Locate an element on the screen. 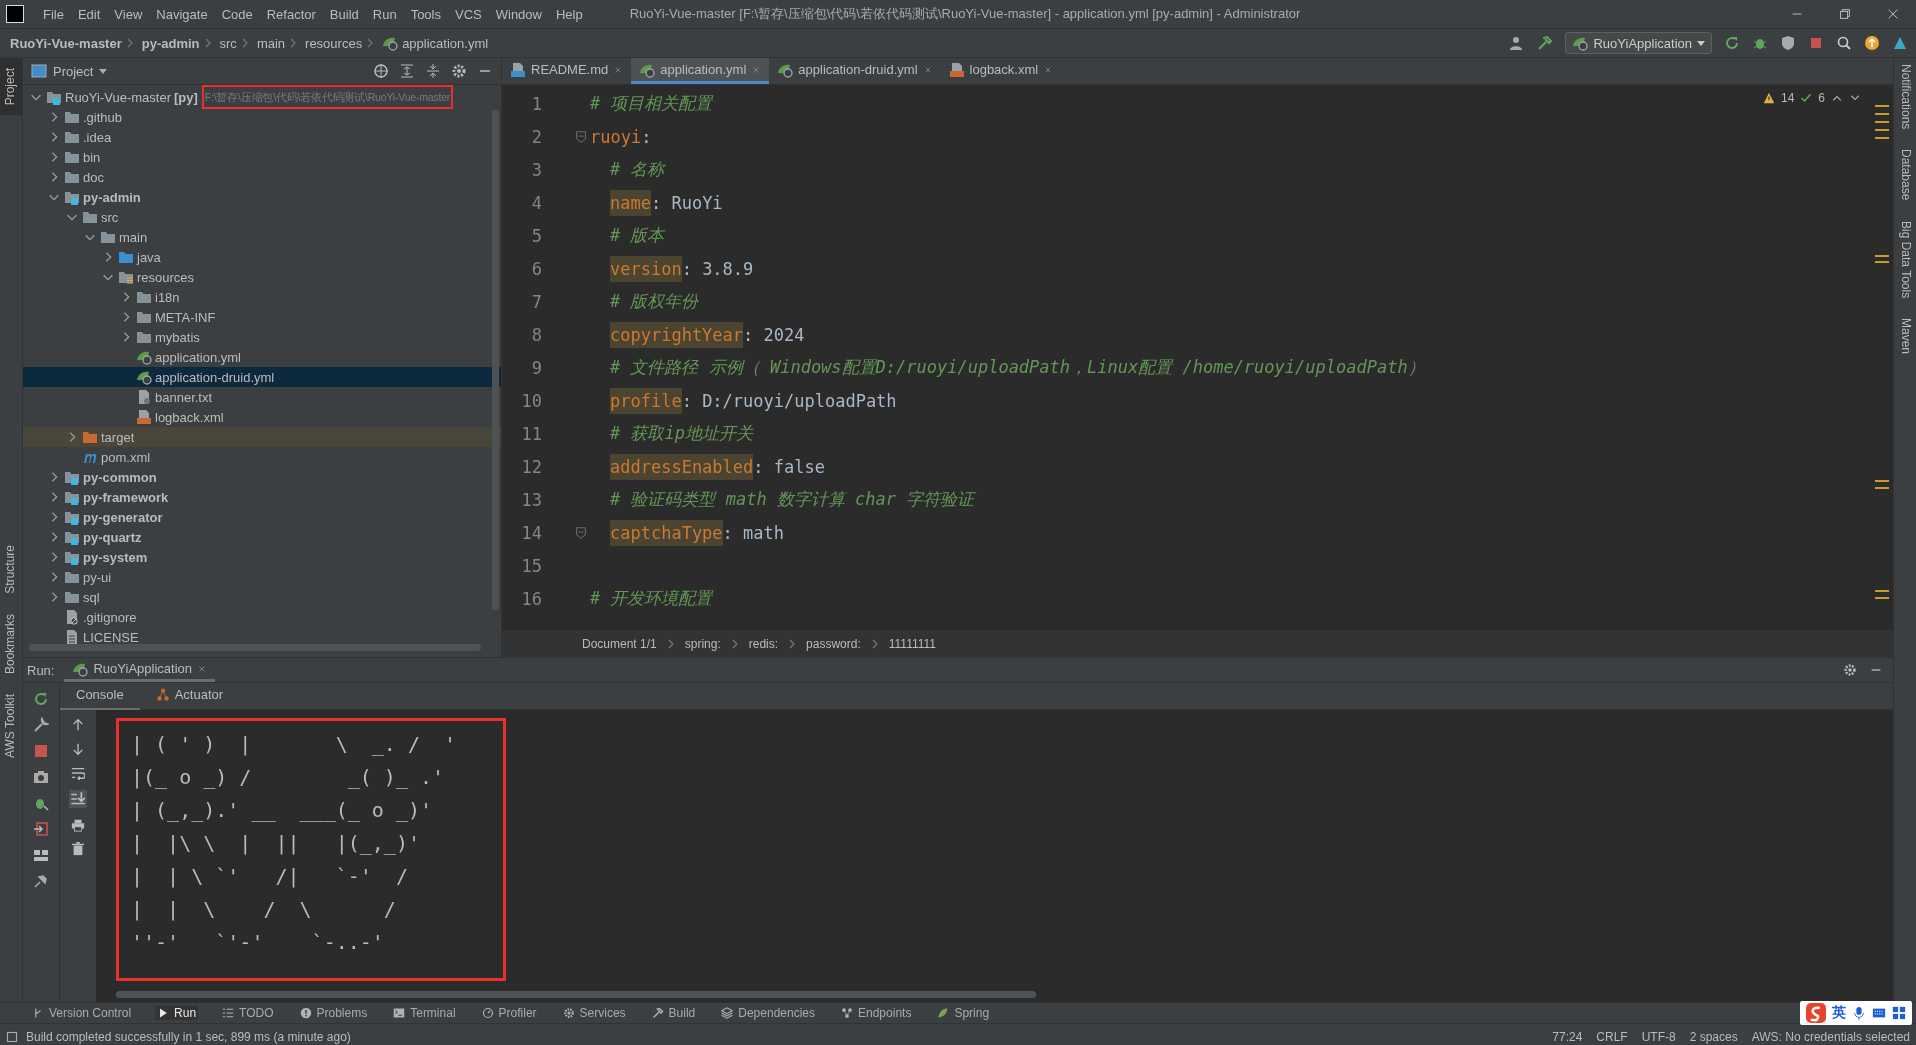  breadcrumb: spring: is located at coordinates (702, 644).